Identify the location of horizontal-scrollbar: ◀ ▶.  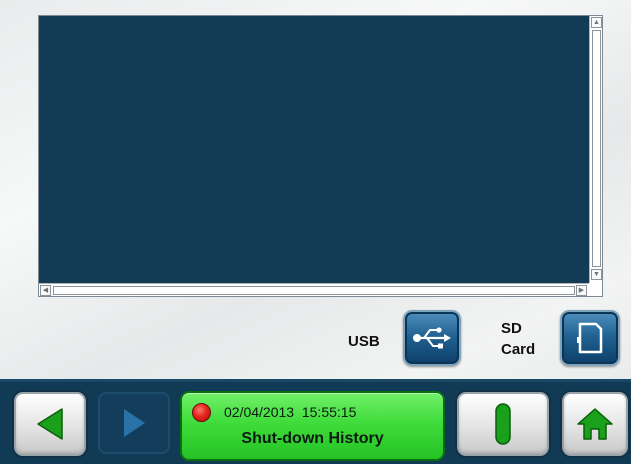
(314, 289).